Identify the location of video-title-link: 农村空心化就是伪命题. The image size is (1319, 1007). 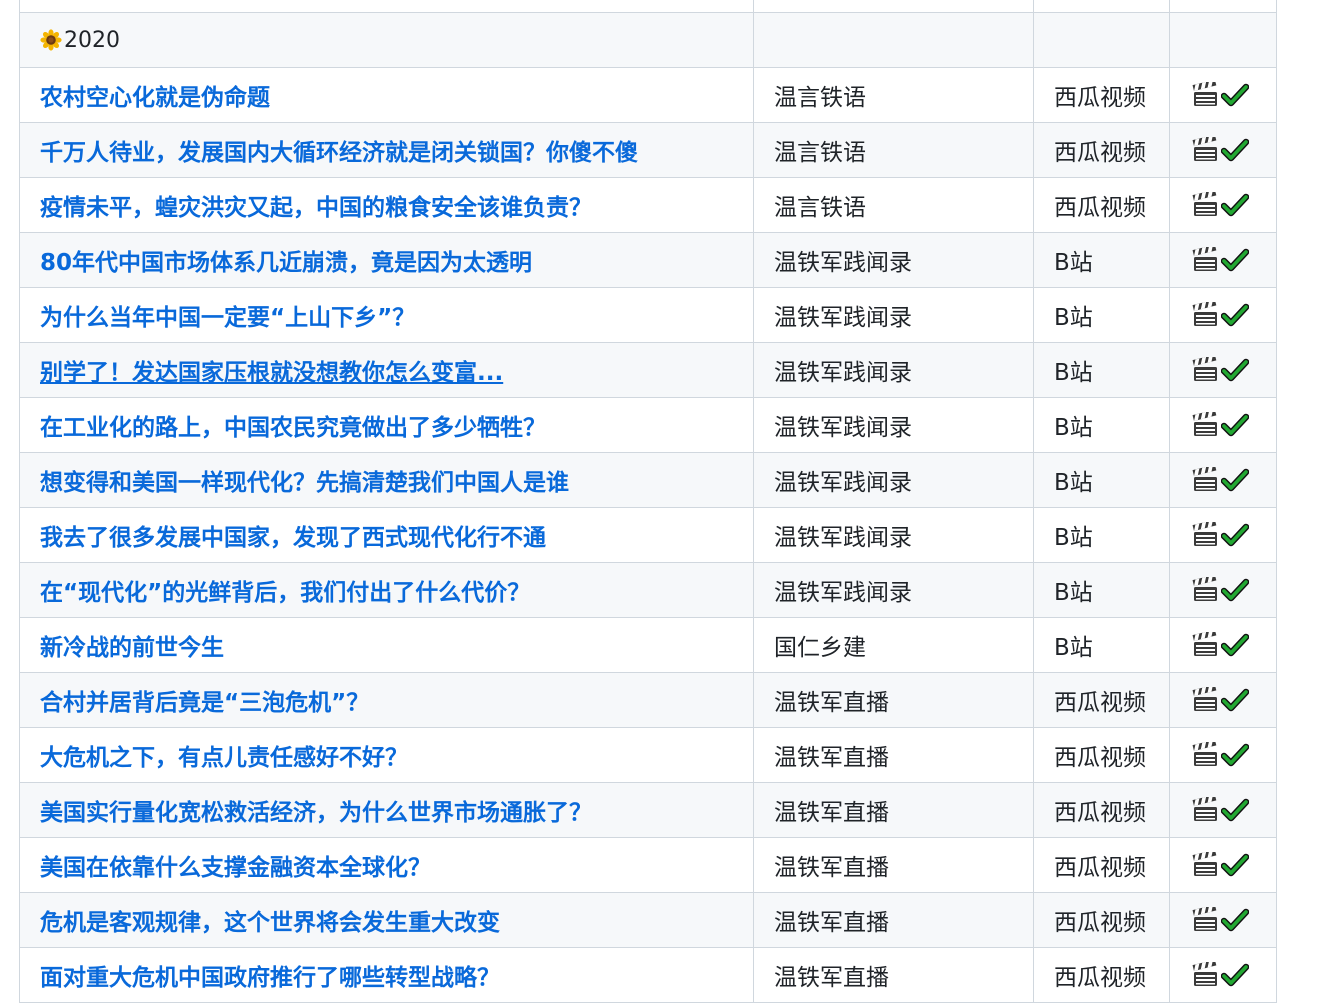
(155, 98).